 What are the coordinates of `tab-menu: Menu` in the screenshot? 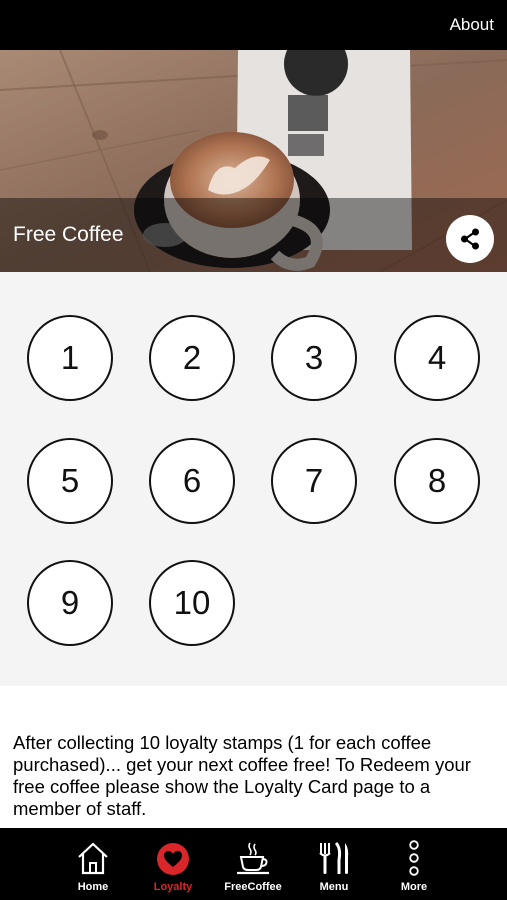 It's located at (334, 864).